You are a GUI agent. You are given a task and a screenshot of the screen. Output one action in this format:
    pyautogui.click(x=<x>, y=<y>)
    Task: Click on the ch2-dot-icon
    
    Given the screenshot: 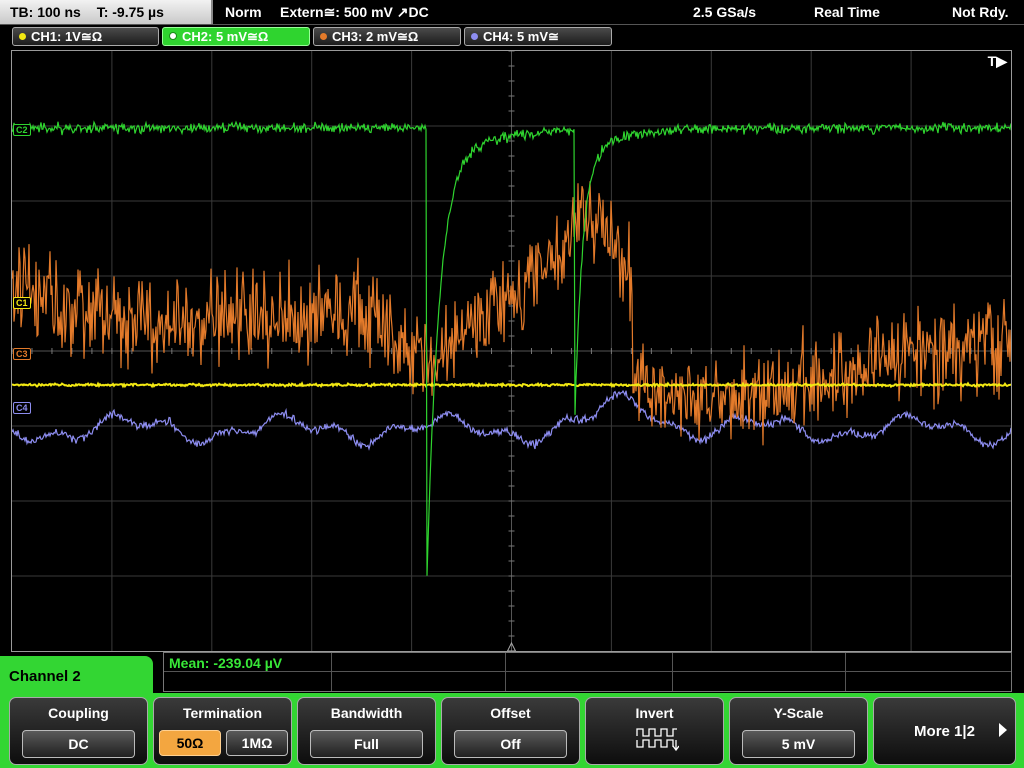 What is the action you would take?
    pyautogui.click(x=173, y=36)
    